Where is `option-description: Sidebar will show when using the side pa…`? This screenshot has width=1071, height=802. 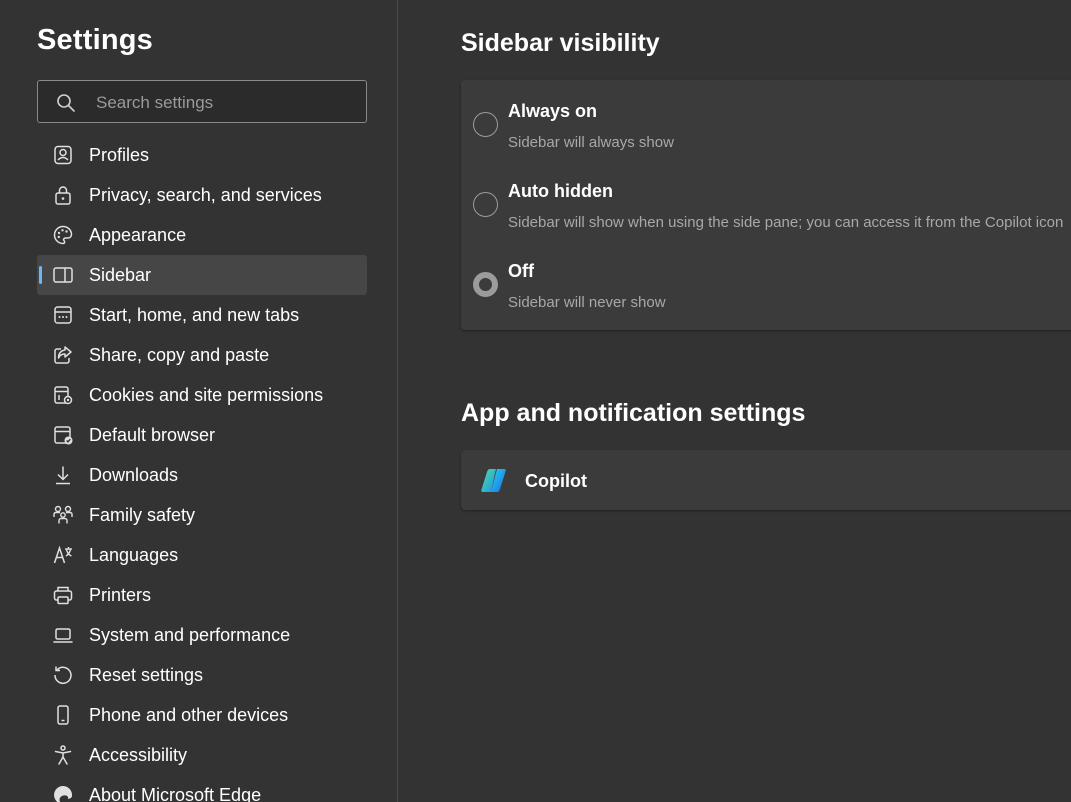
option-description: Sidebar will show when using the side pa… is located at coordinates (786, 222).